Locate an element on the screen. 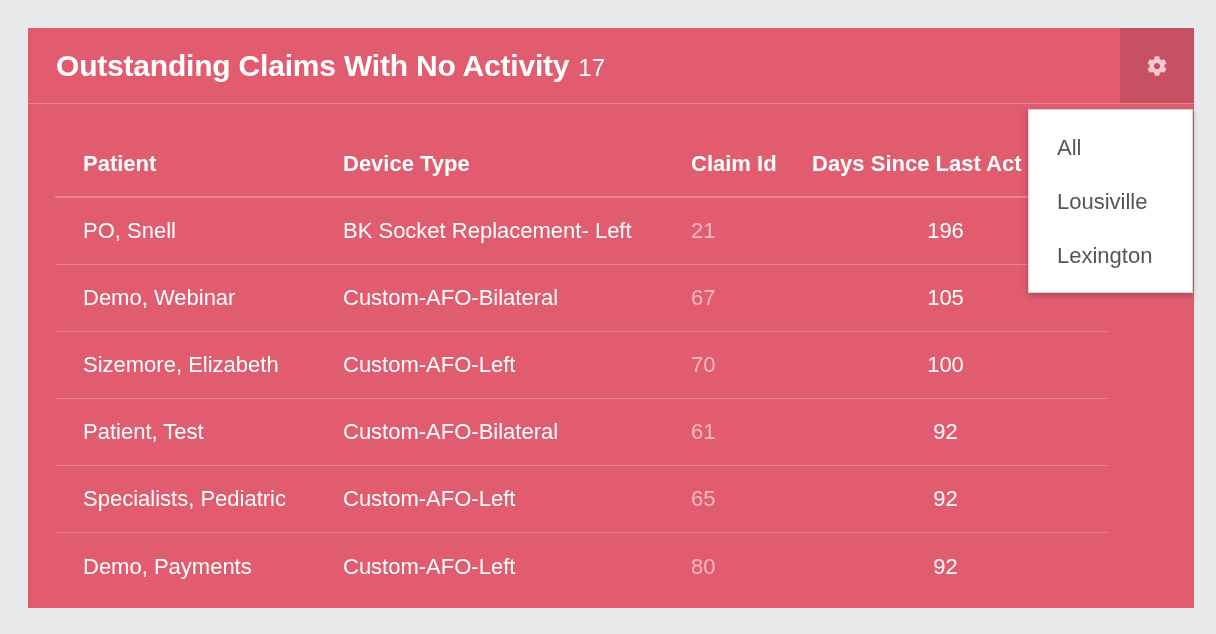 The image size is (1216, 634). menu-item: All is located at coordinates (1110, 147).